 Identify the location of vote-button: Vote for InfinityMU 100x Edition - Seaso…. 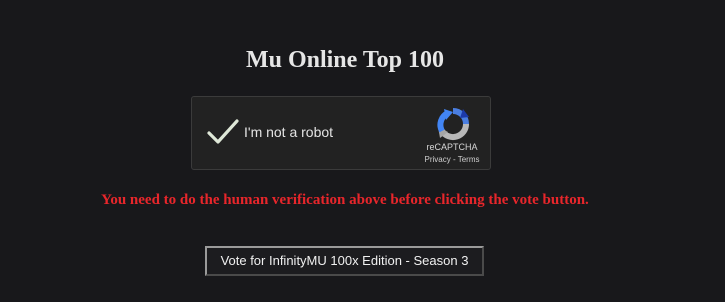
(344, 261).